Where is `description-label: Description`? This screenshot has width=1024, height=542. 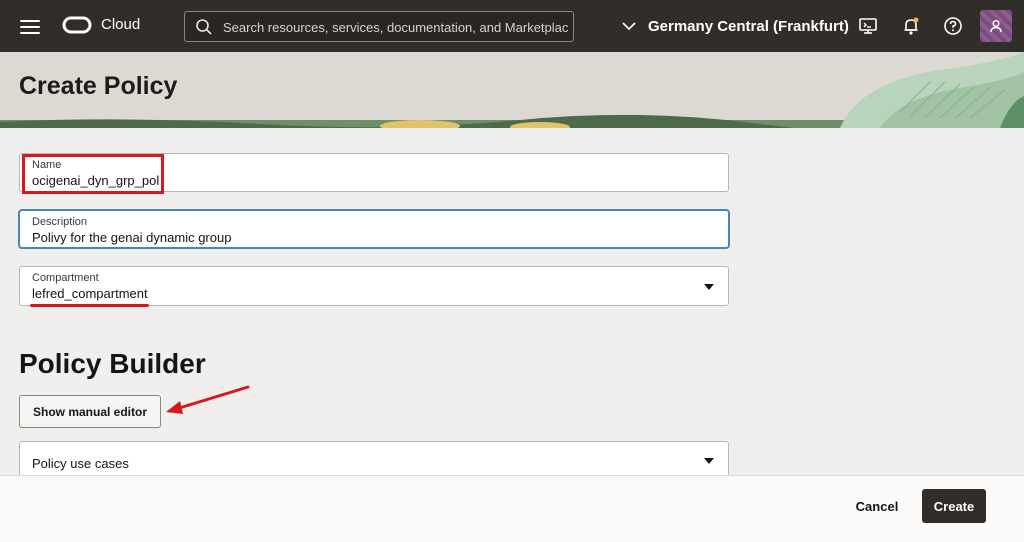 description-label: Description is located at coordinates (60, 222).